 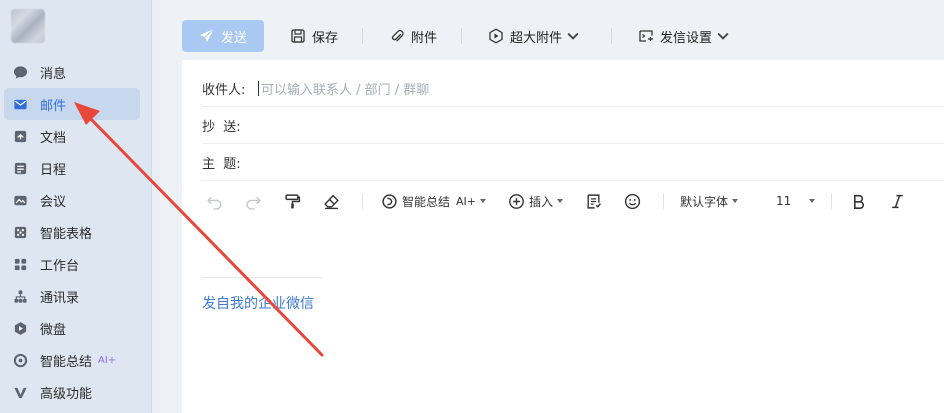 I want to click on sidebar-item-mail: 邮件, so click(x=72, y=104).